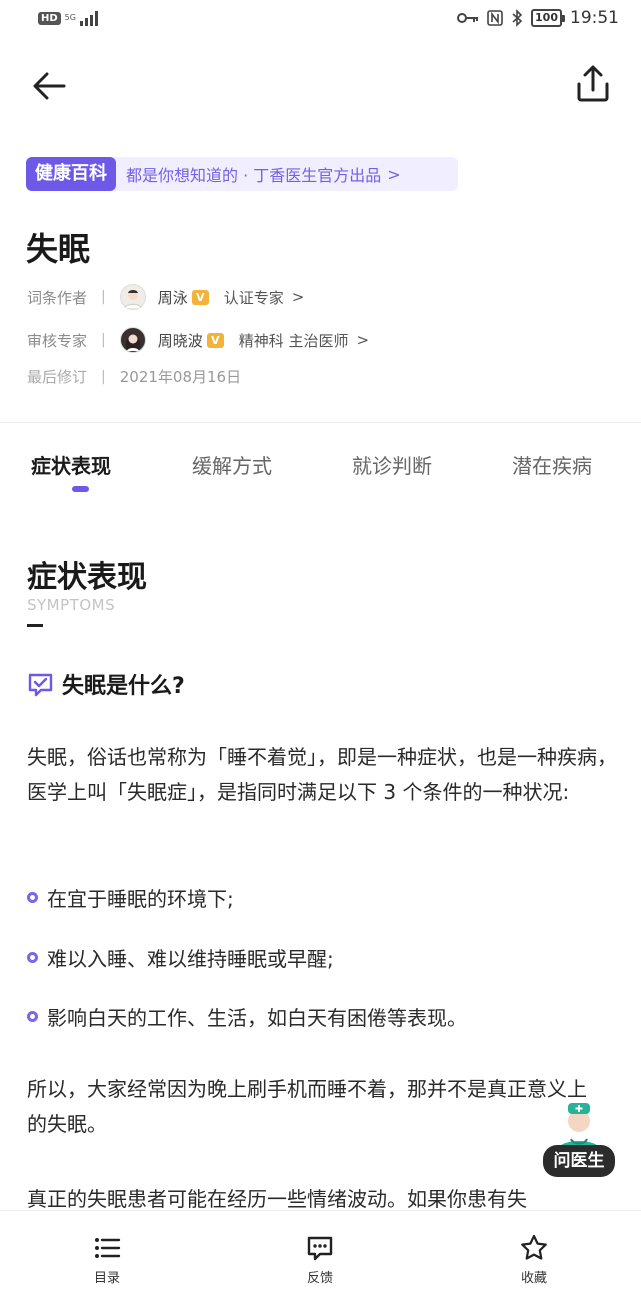 The height and width of the screenshot is (1308, 641). Describe the element at coordinates (320, 20) in the screenshot. I see `status-bar: HD 5G 100 19:51` at that location.